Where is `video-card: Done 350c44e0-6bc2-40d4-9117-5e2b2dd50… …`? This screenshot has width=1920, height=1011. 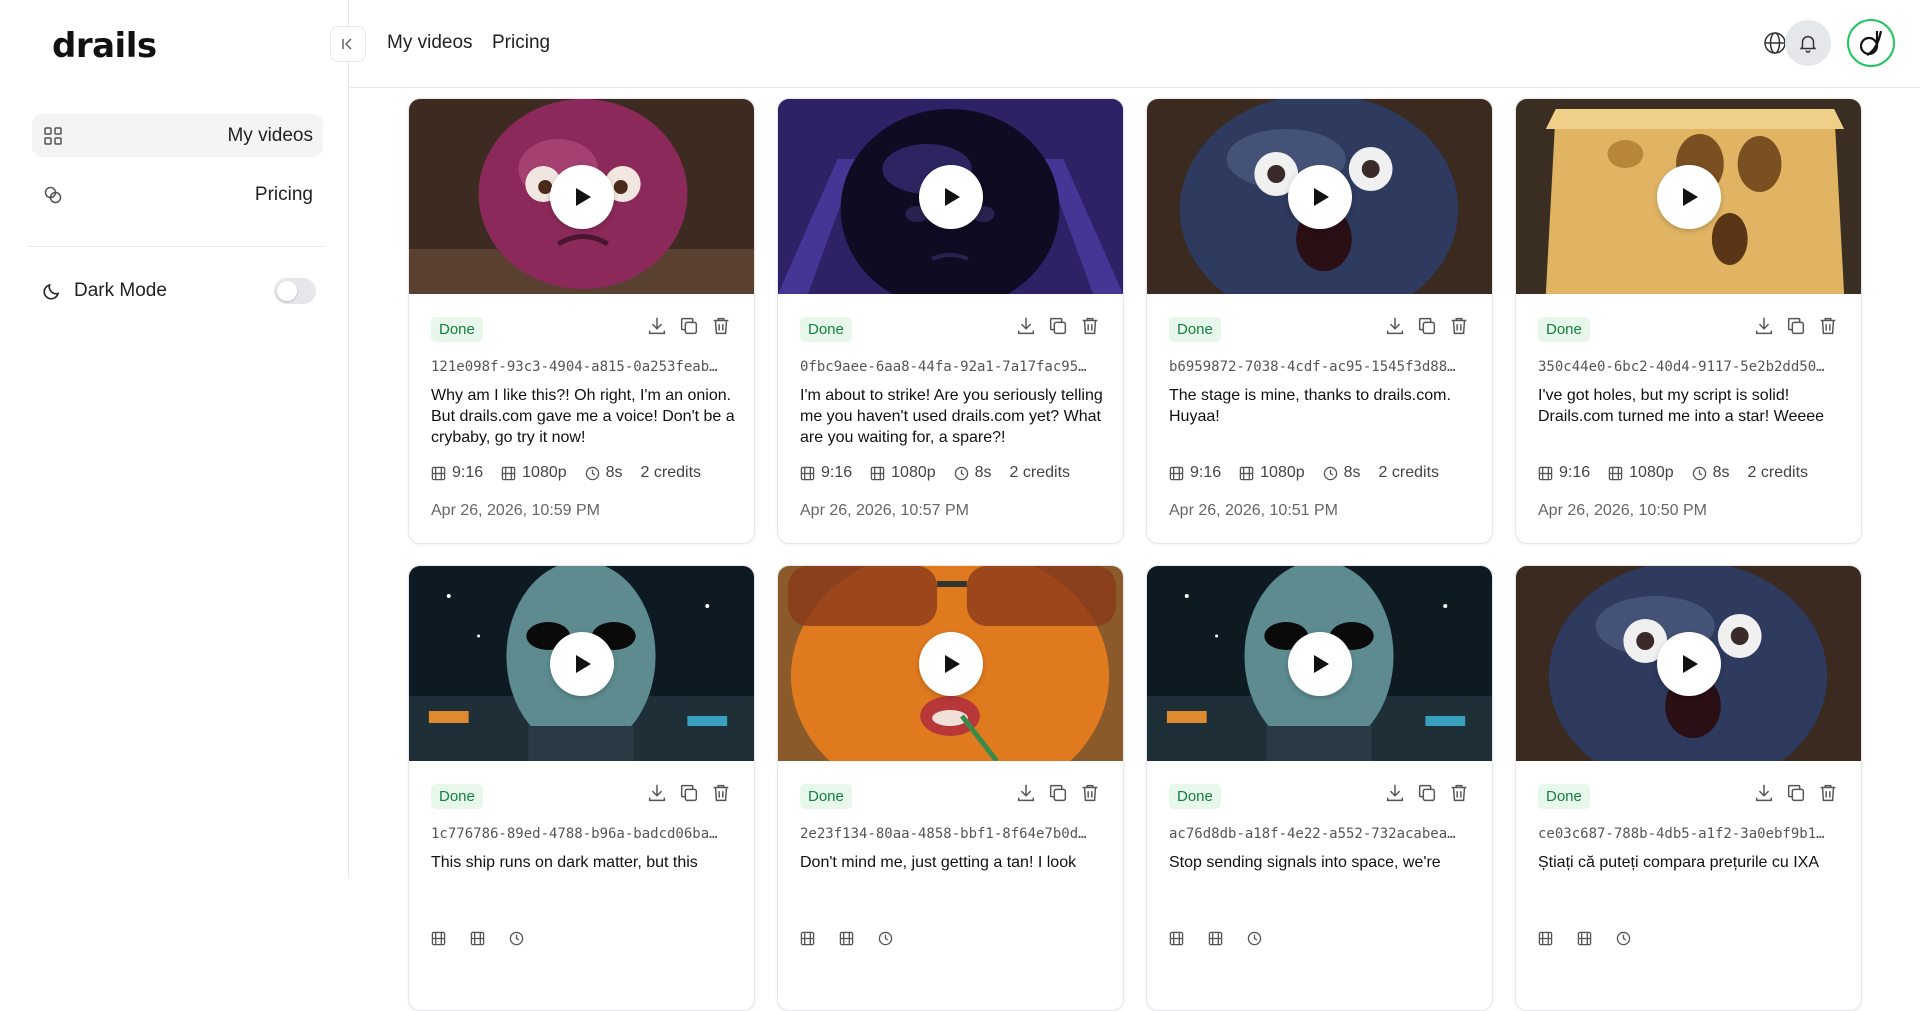 video-card: Done 350c44e0-6bc2-40d4-9117-5e2b2dd50… … is located at coordinates (1688, 321).